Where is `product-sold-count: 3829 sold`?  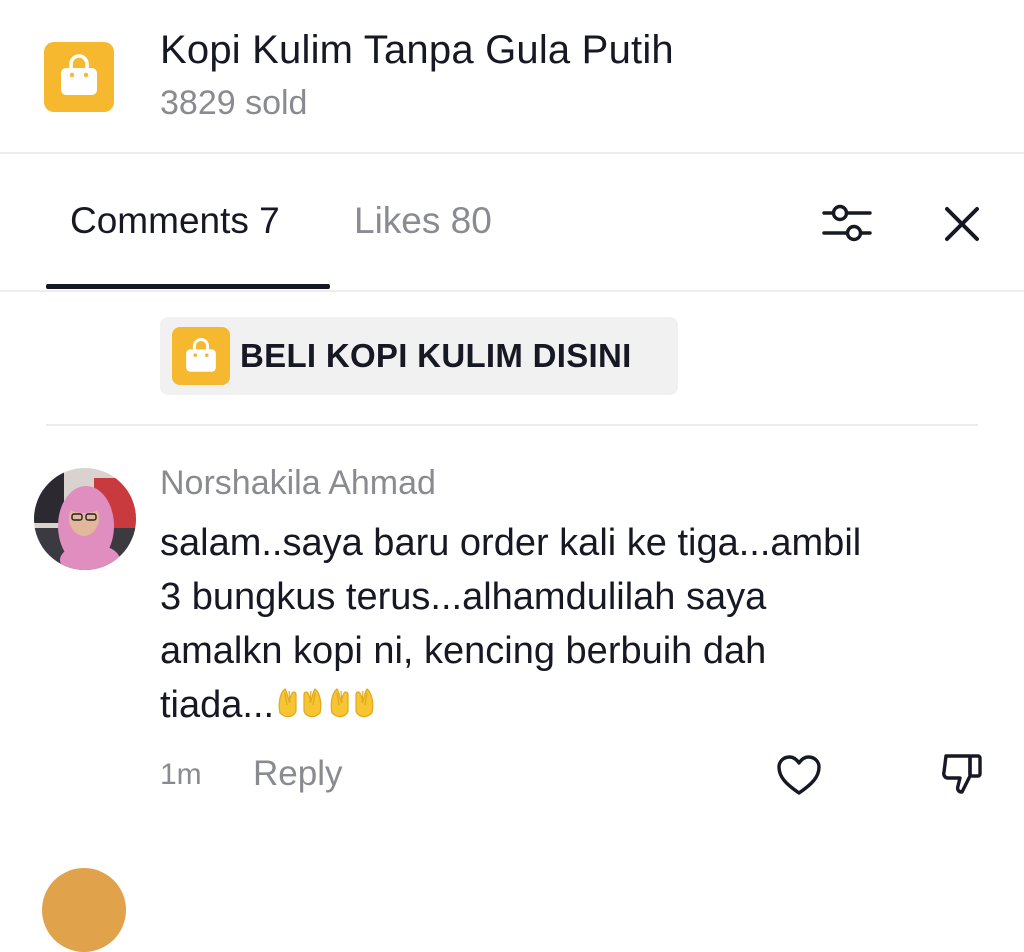
product-sold-count: 3829 sold is located at coordinates (234, 103).